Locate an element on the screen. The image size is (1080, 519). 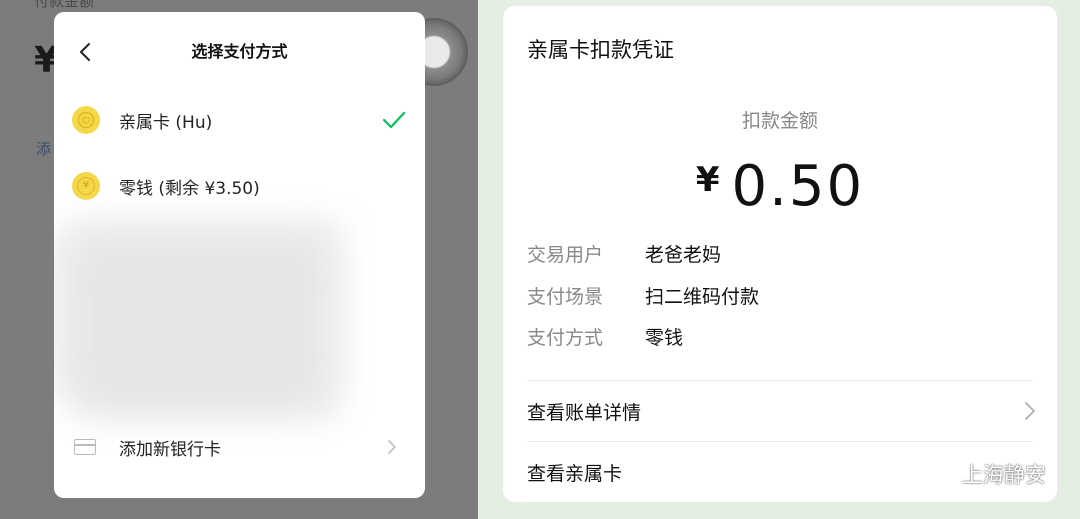
link-label: 查看账单详情 is located at coordinates (584, 412).